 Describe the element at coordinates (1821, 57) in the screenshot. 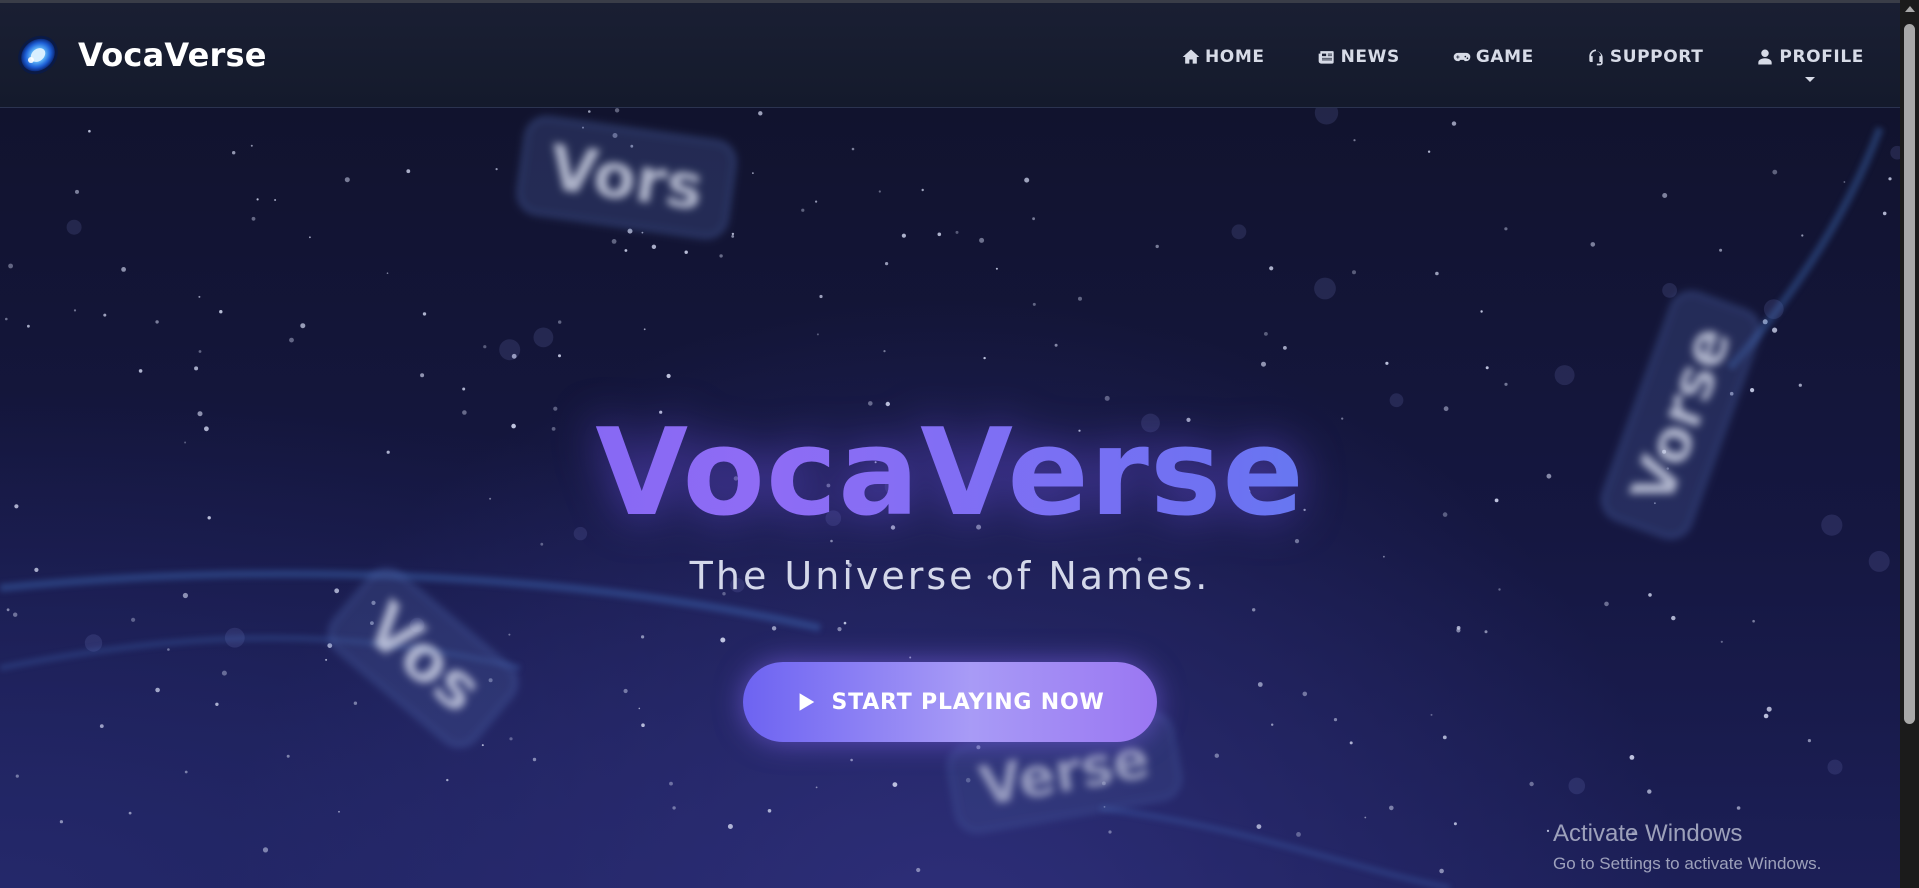

I see `nav-item-label: PROFILE` at that location.